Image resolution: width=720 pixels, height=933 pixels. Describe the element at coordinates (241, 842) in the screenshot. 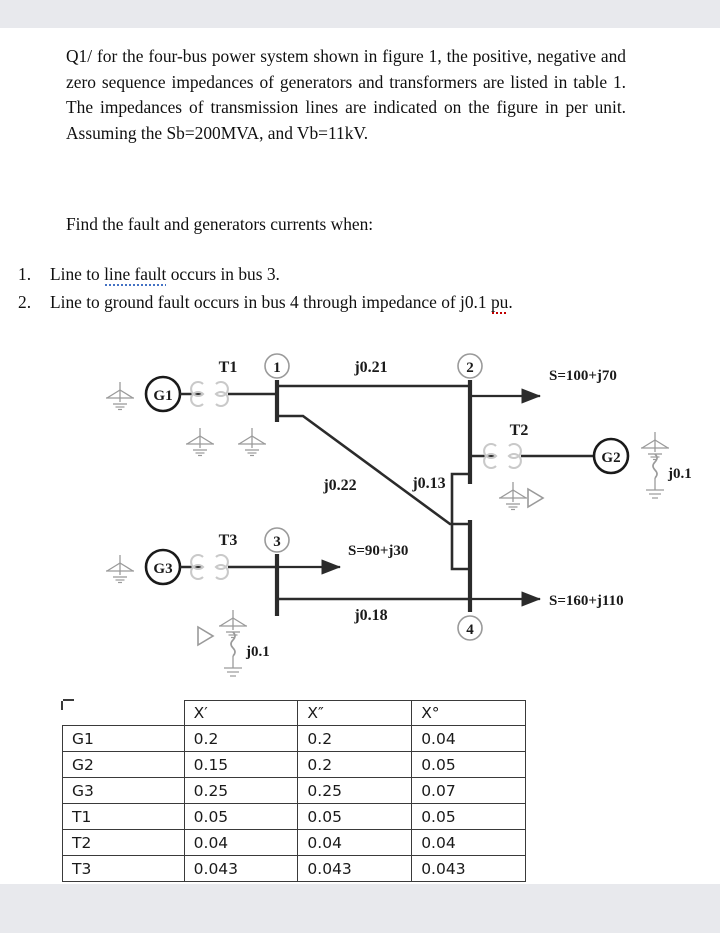

I see `table-cell-x-prime: 0.04` at that location.